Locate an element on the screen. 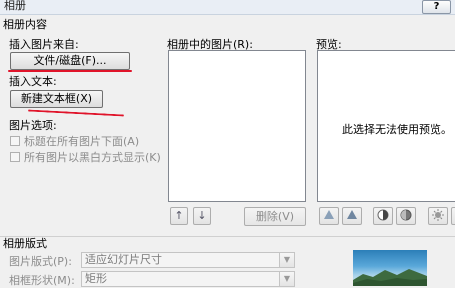  contrast-down-button is located at coordinates (406, 216).